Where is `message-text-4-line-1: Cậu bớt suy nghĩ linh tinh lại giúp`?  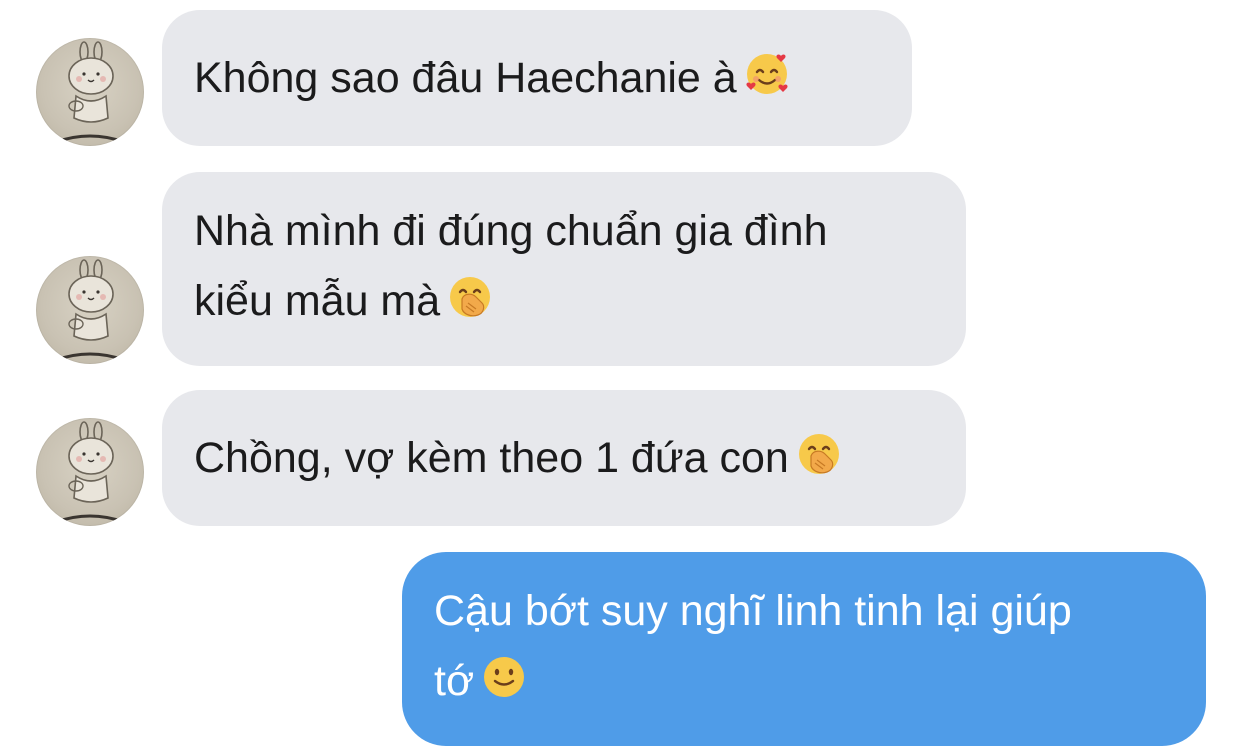 message-text-4-line-1: Cậu bớt suy nghĩ linh tinh lại giúp is located at coordinates (753, 611).